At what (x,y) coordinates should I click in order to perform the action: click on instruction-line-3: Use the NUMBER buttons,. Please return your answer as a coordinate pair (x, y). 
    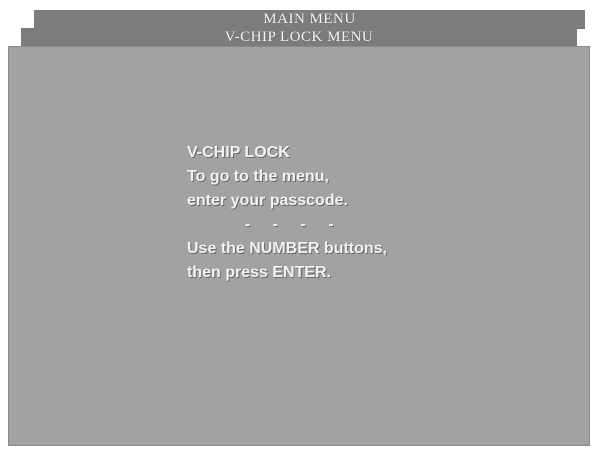
    Looking at the image, I should click on (287, 248).